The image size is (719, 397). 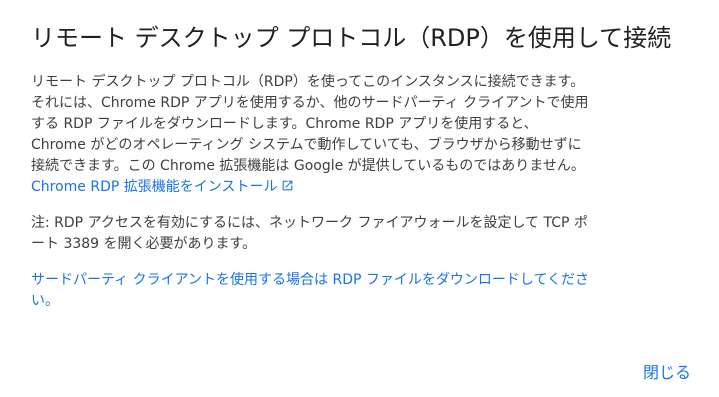 What do you see at coordinates (154, 187) in the screenshot?
I see `install-link-label: Chrome RDP 拡張機能をインストール` at bounding box center [154, 187].